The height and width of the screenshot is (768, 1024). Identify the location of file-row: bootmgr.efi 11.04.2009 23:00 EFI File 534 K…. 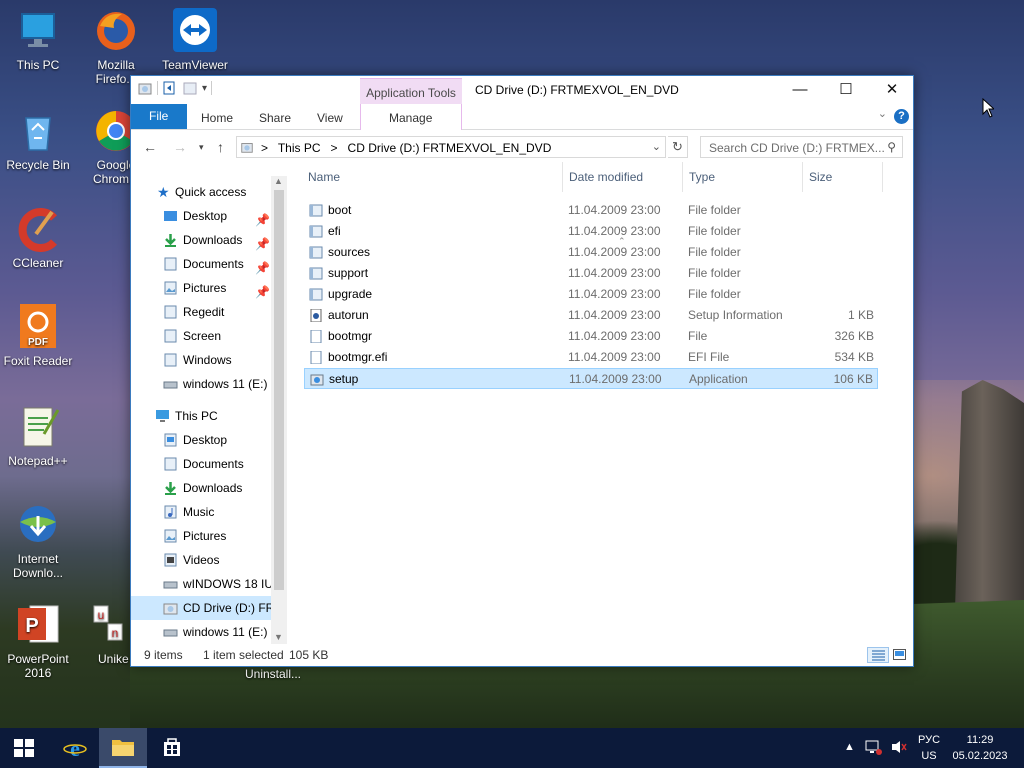
(591, 357).